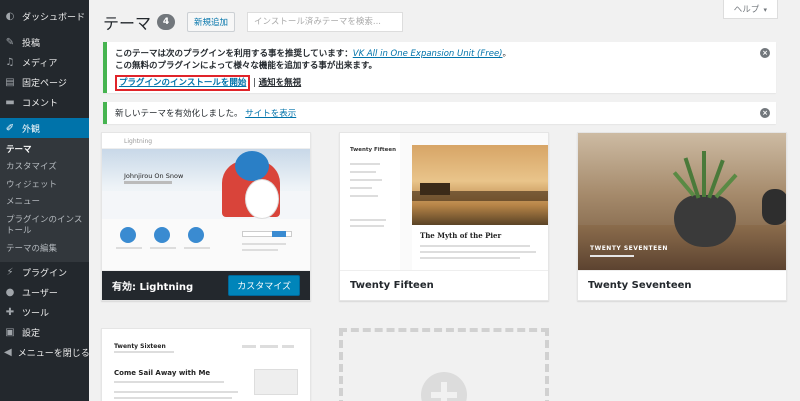 The height and width of the screenshot is (401, 800). What do you see at coordinates (162, 373) in the screenshot?
I see `sixteen-hero-title: Come Sail Away with Me` at bounding box center [162, 373].